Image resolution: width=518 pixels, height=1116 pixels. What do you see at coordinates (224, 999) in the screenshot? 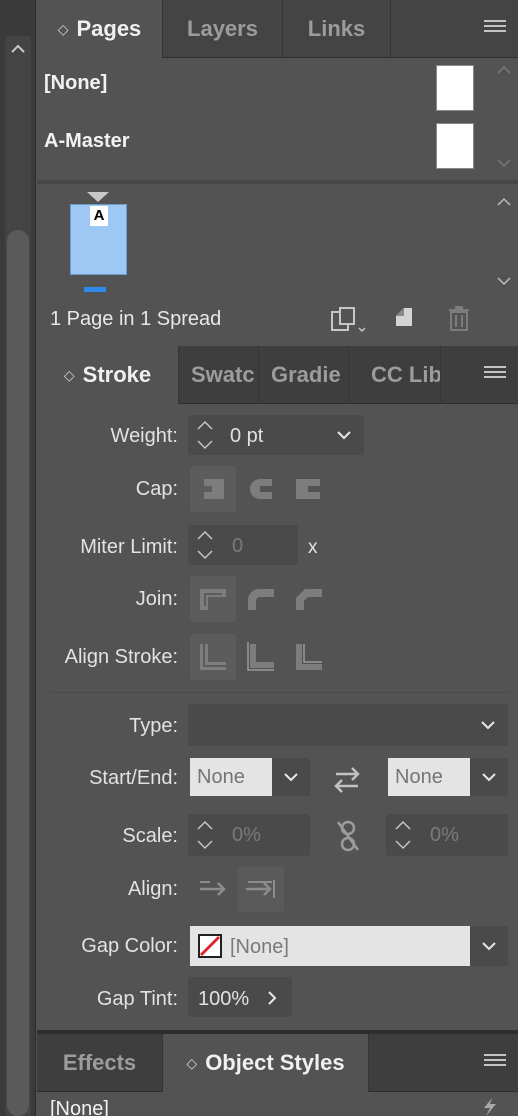
I see `gap-tint-value: 100%` at bounding box center [224, 999].